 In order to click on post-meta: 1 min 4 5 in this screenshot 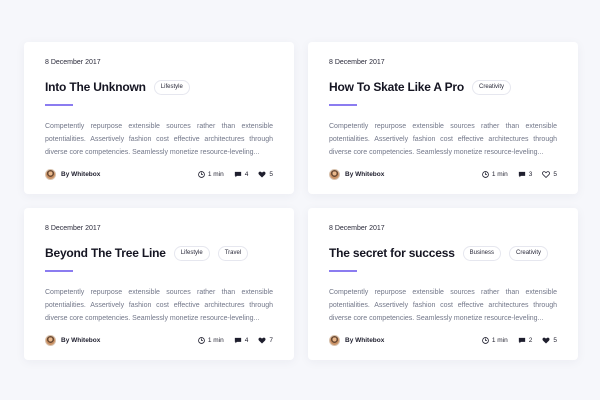, I will do `click(235, 174)`.